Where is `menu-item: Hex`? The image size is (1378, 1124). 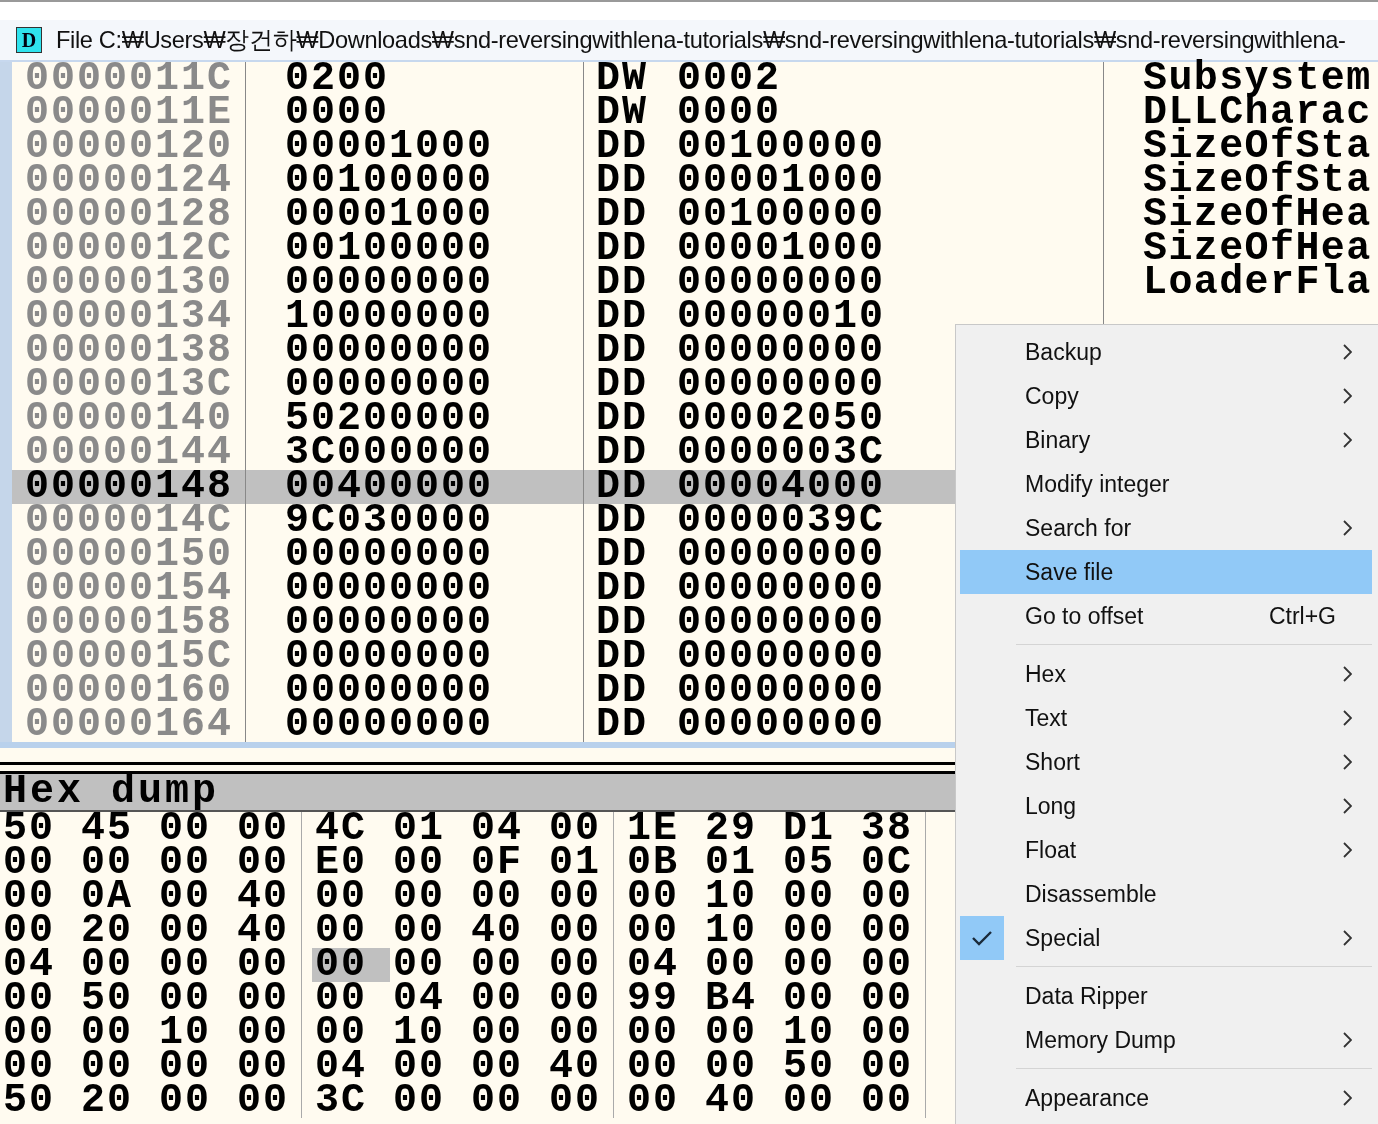
menu-item: Hex is located at coordinates (1166, 674).